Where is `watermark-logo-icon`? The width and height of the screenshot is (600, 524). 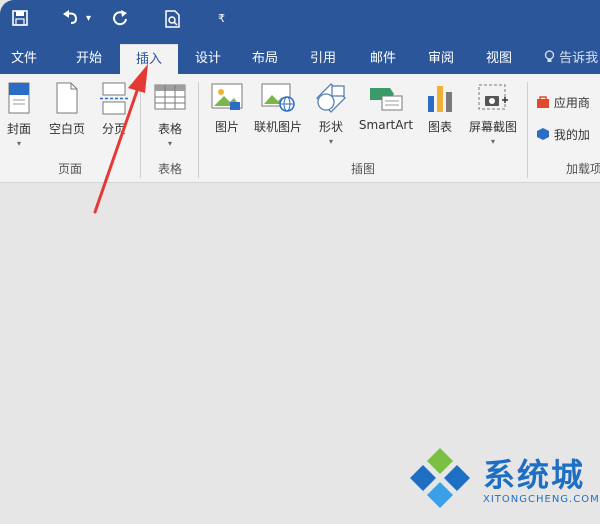
watermark-logo-icon is located at coordinates (440, 478).